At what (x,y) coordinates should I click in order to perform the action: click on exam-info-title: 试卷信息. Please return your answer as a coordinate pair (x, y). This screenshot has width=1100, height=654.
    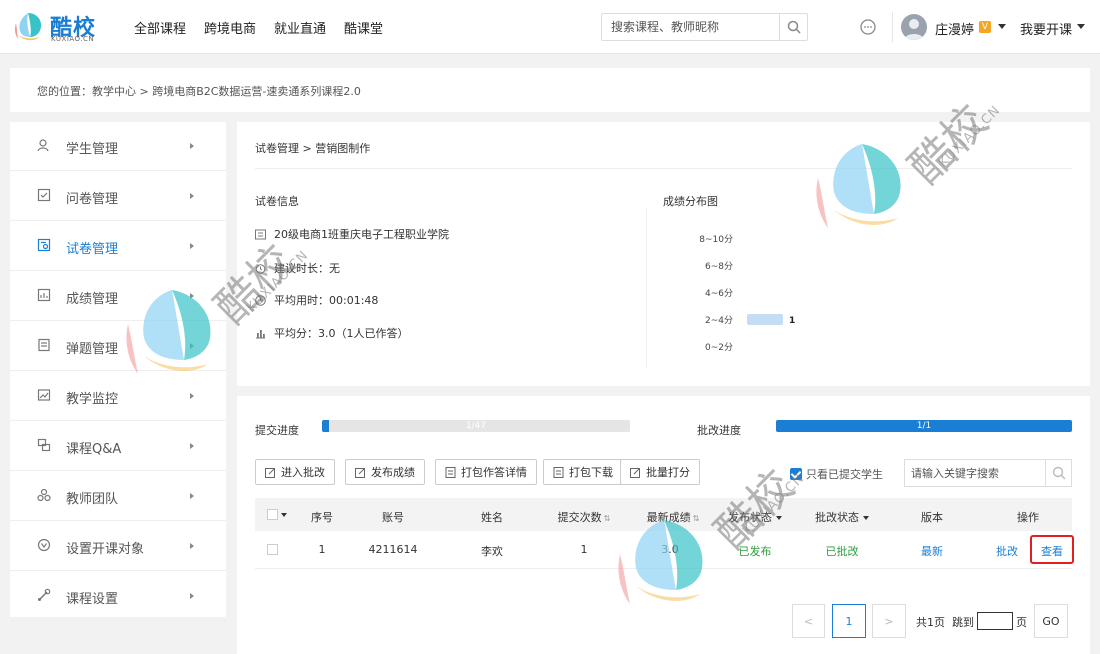
    Looking at the image, I should click on (277, 201).